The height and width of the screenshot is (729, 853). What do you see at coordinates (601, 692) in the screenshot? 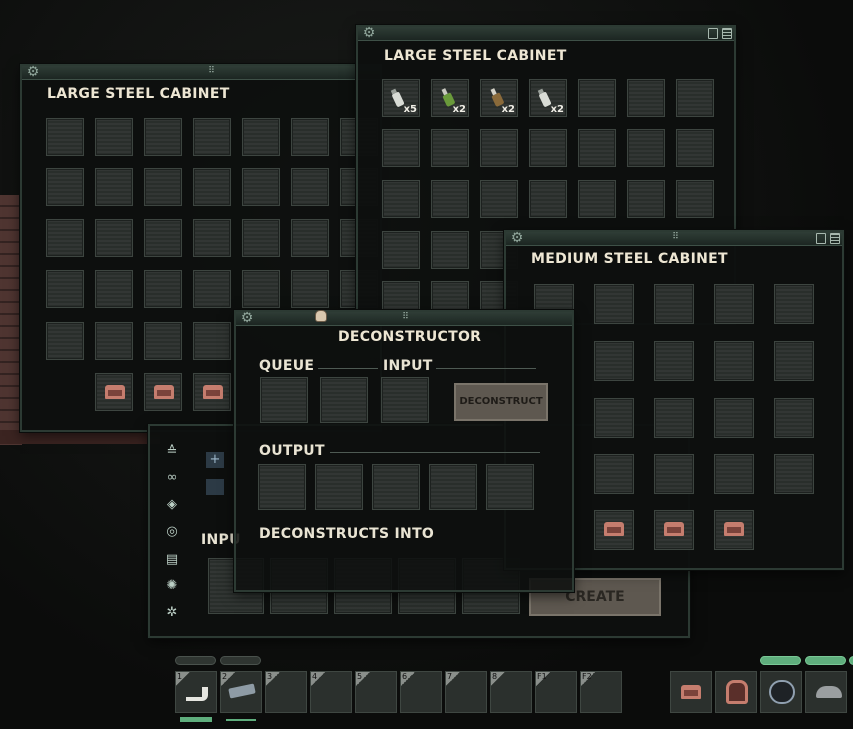
I see `hotbar-slot-f2: F2` at bounding box center [601, 692].